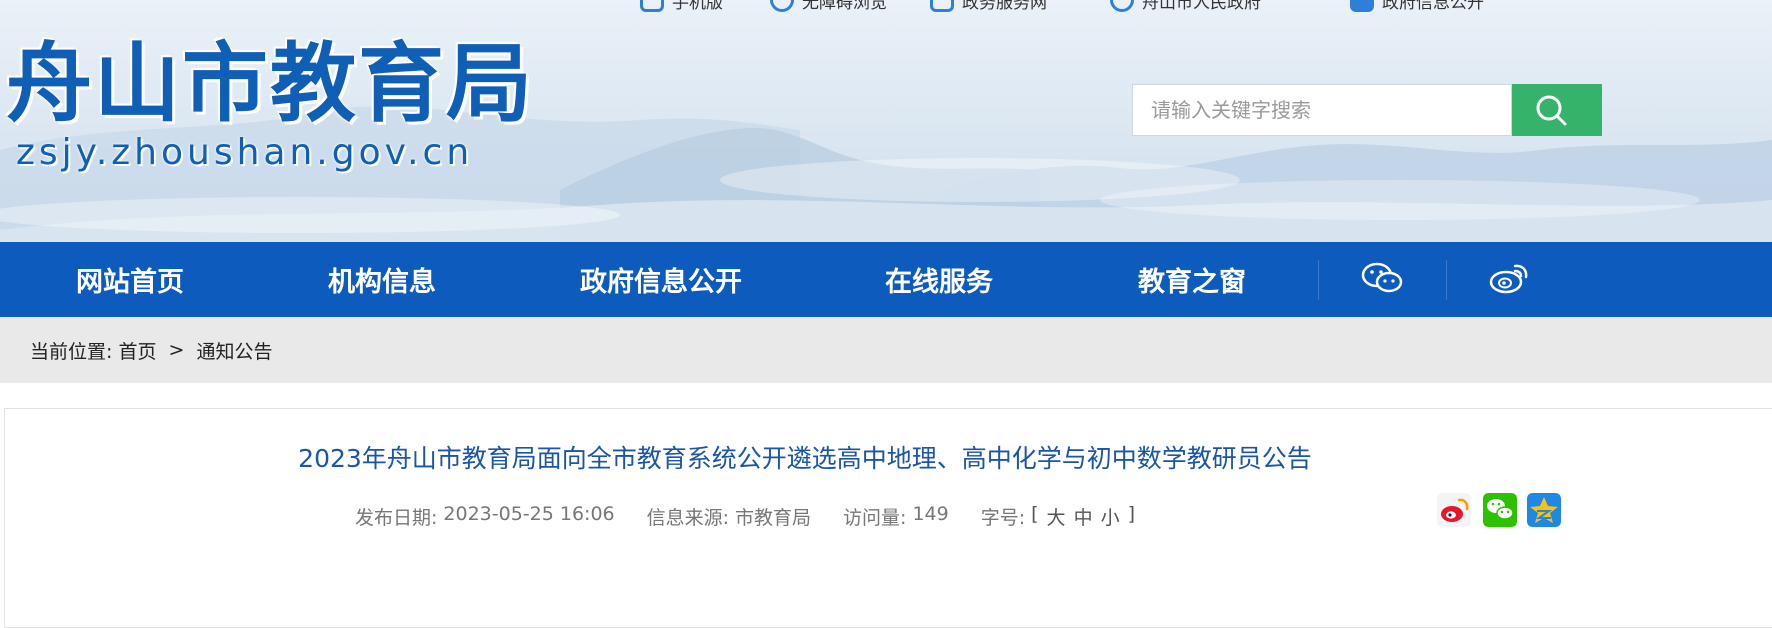 The image size is (1772, 628). Describe the element at coordinates (875, 517) in the screenshot. I see `view-count-label: 访问量:` at that location.